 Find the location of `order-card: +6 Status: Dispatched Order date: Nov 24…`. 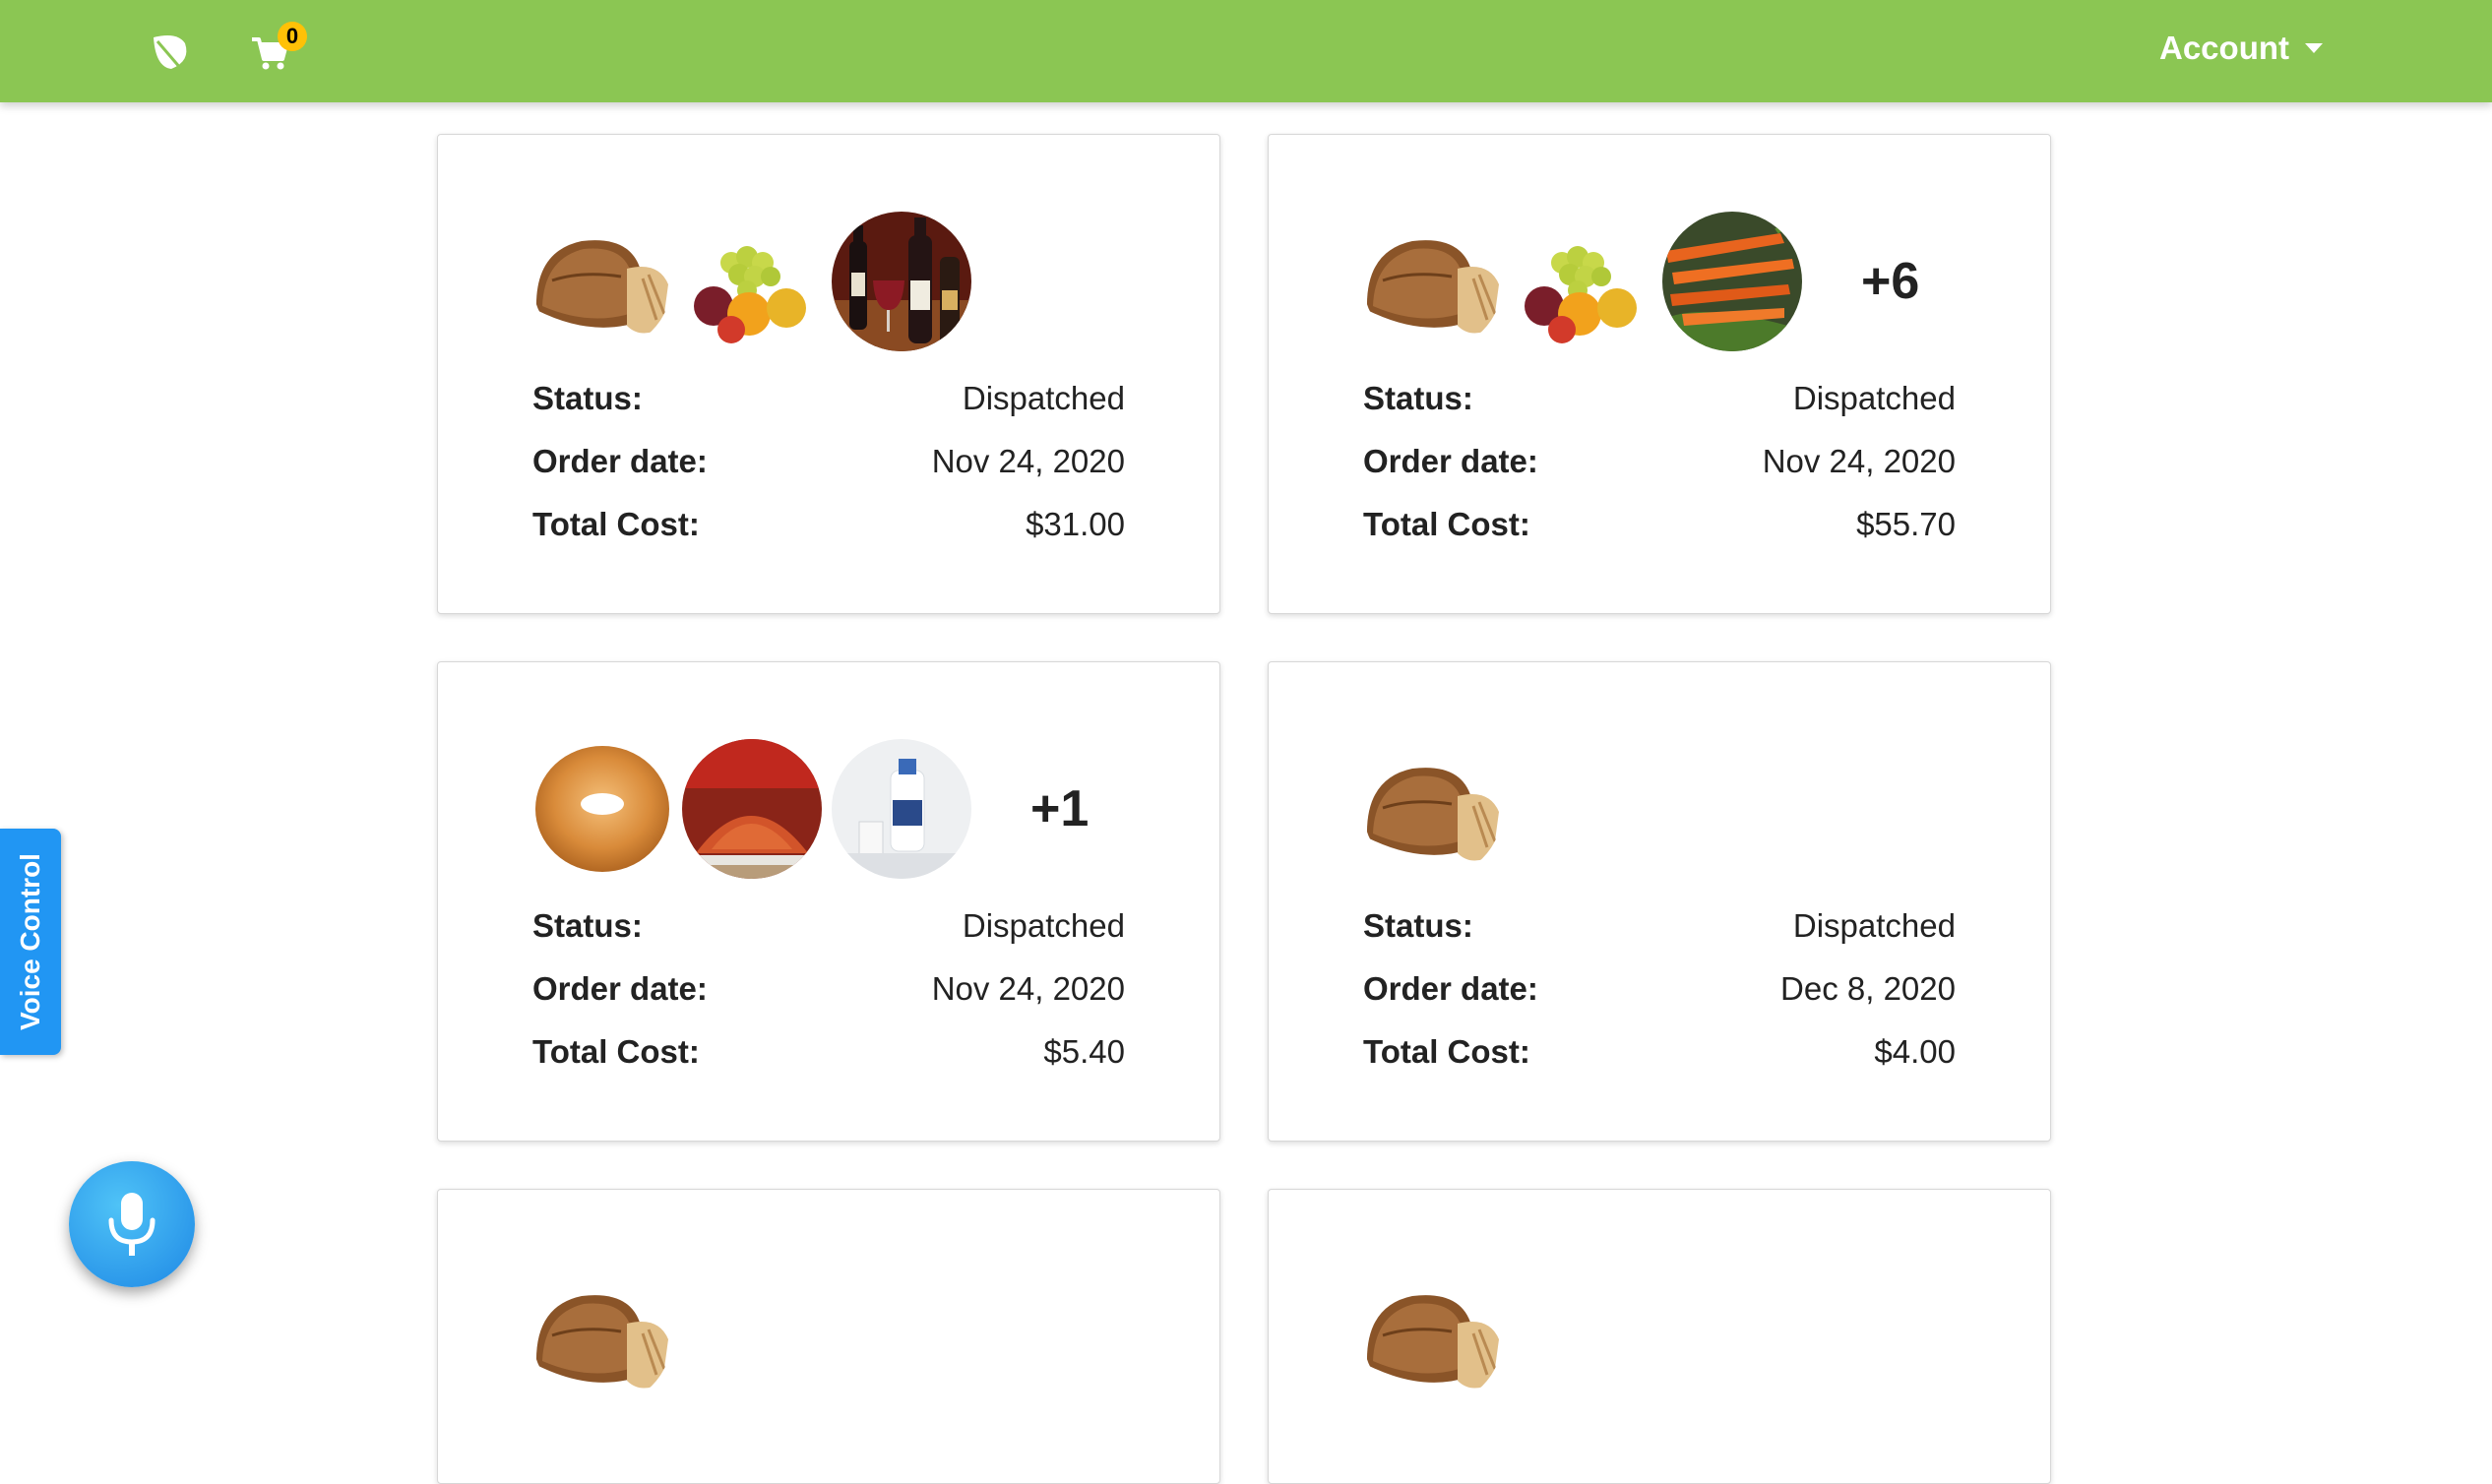

order-card: +6 Status: Dispatched Order date: Nov 24… is located at coordinates (1660, 374).